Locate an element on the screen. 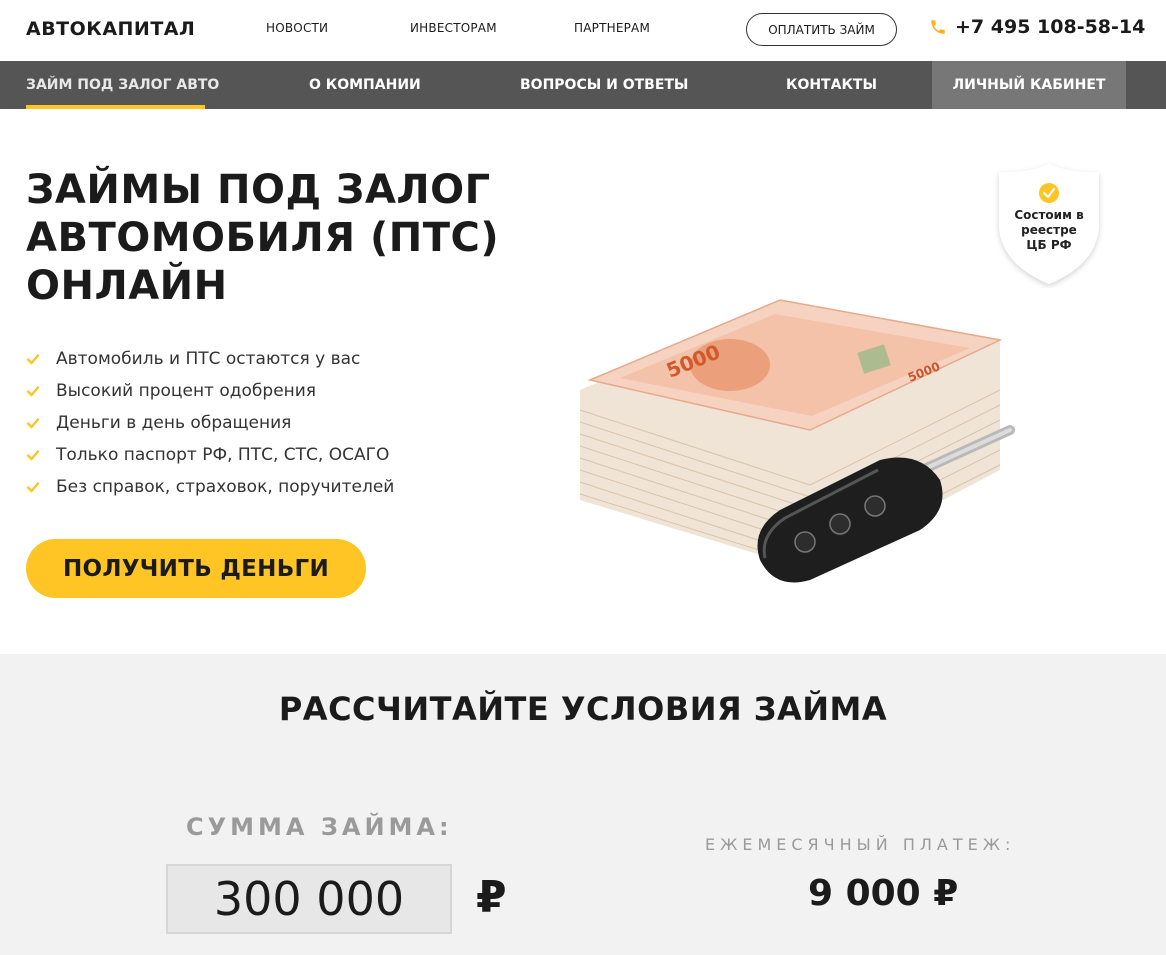 Image resolution: width=1166 pixels, height=955 pixels. list-item: Деньги в день обращения is located at coordinates (210, 423).